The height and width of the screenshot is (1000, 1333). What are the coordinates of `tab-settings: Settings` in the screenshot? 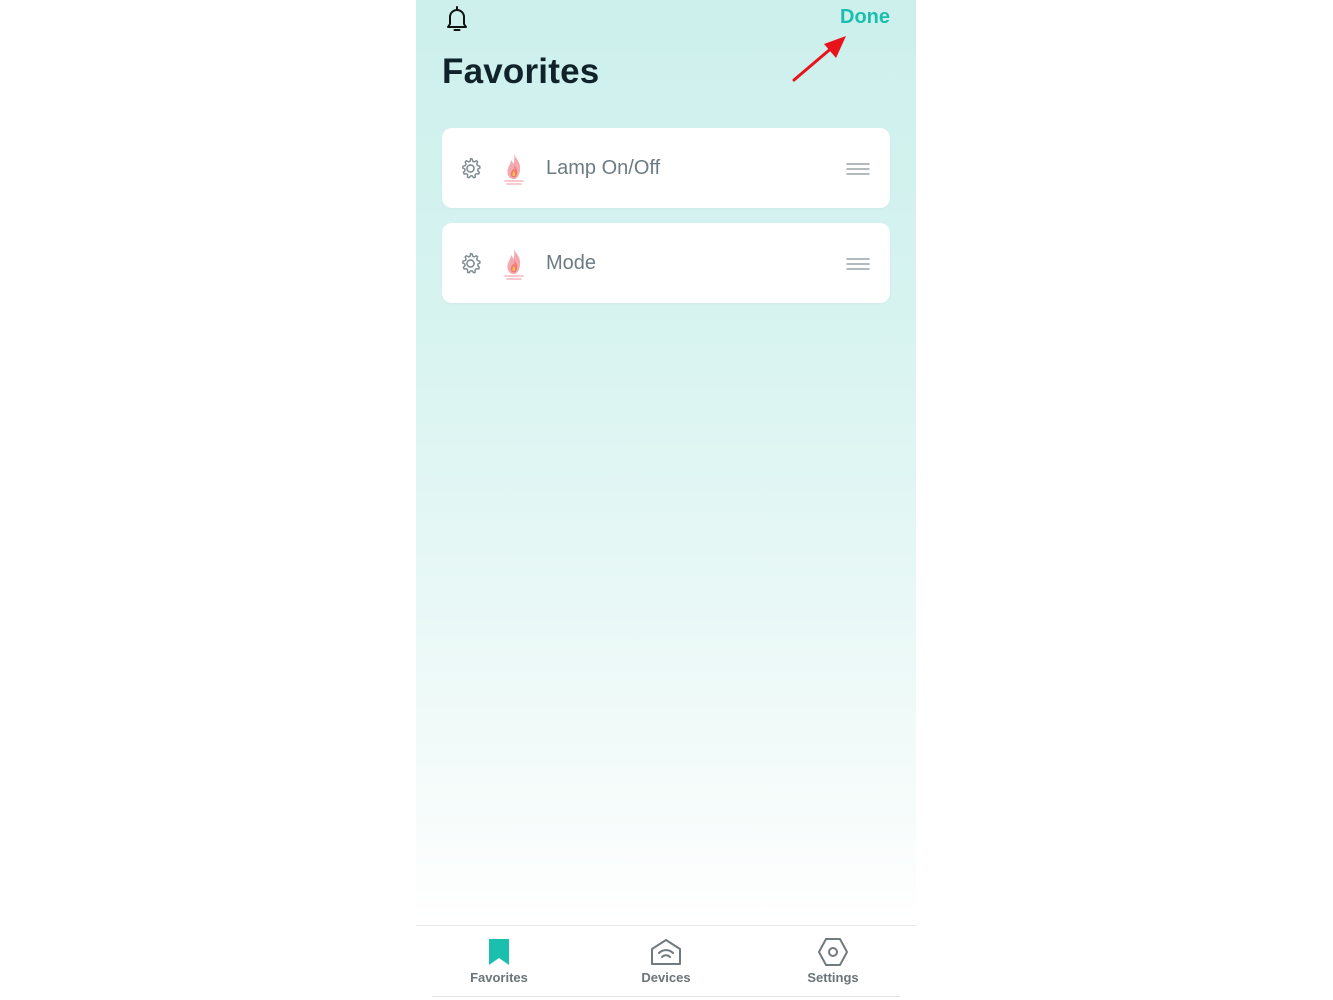 It's located at (833, 961).